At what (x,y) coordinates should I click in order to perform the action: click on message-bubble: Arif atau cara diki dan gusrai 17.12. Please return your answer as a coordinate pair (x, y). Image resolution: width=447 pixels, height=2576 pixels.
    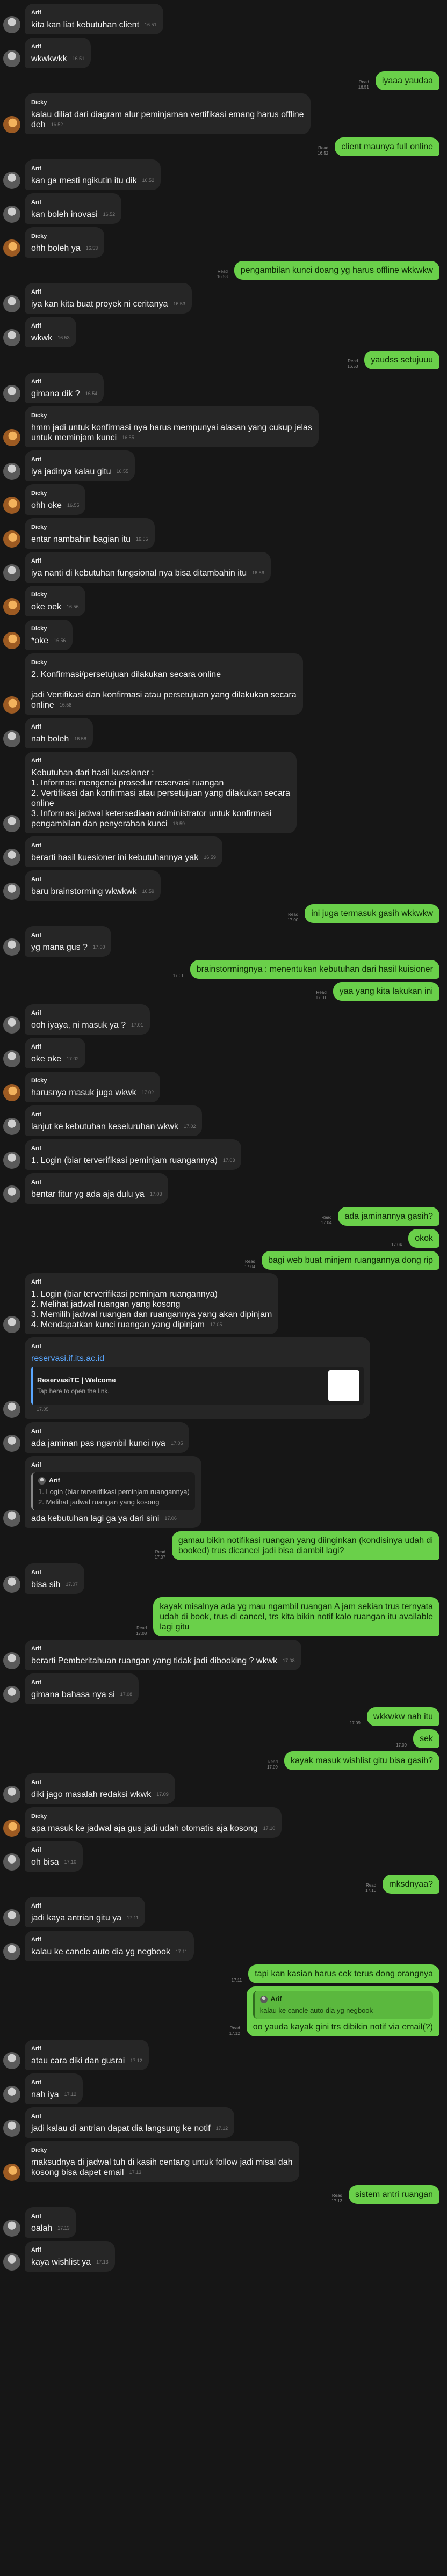
    Looking at the image, I should click on (87, 2055).